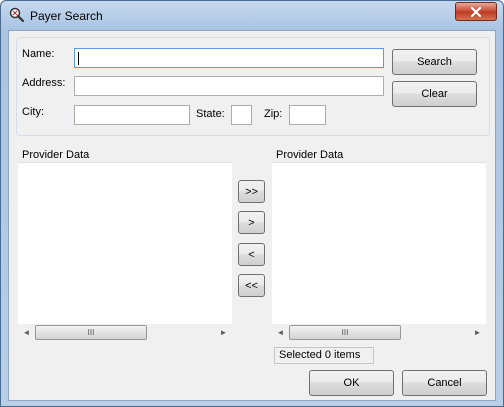  What do you see at coordinates (434, 94) in the screenshot?
I see `clear-button: Clear` at bounding box center [434, 94].